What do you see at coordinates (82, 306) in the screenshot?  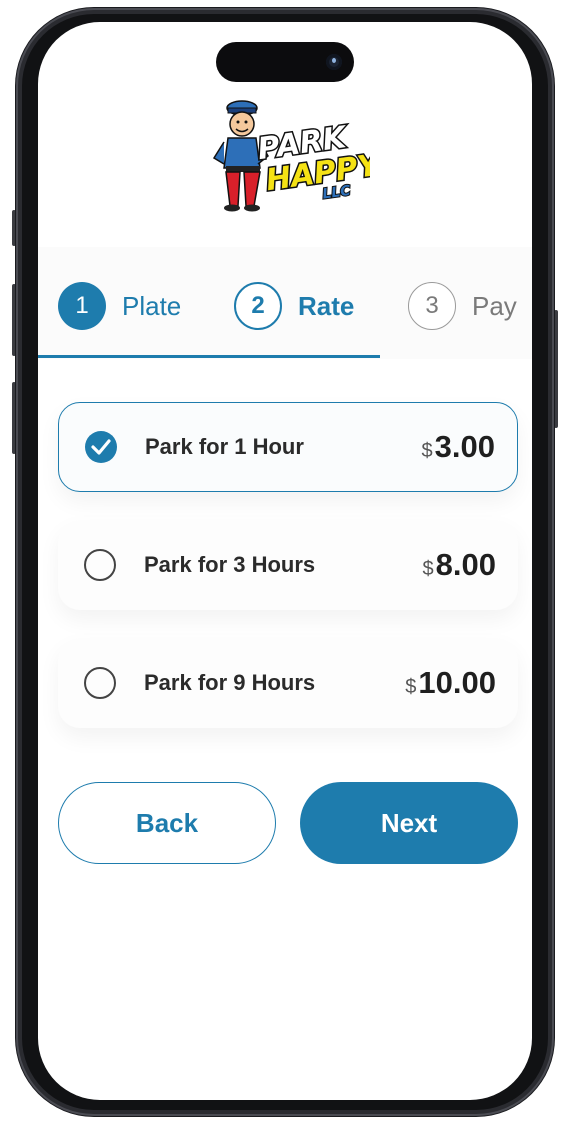 I see `step-number-badge: 1` at bounding box center [82, 306].